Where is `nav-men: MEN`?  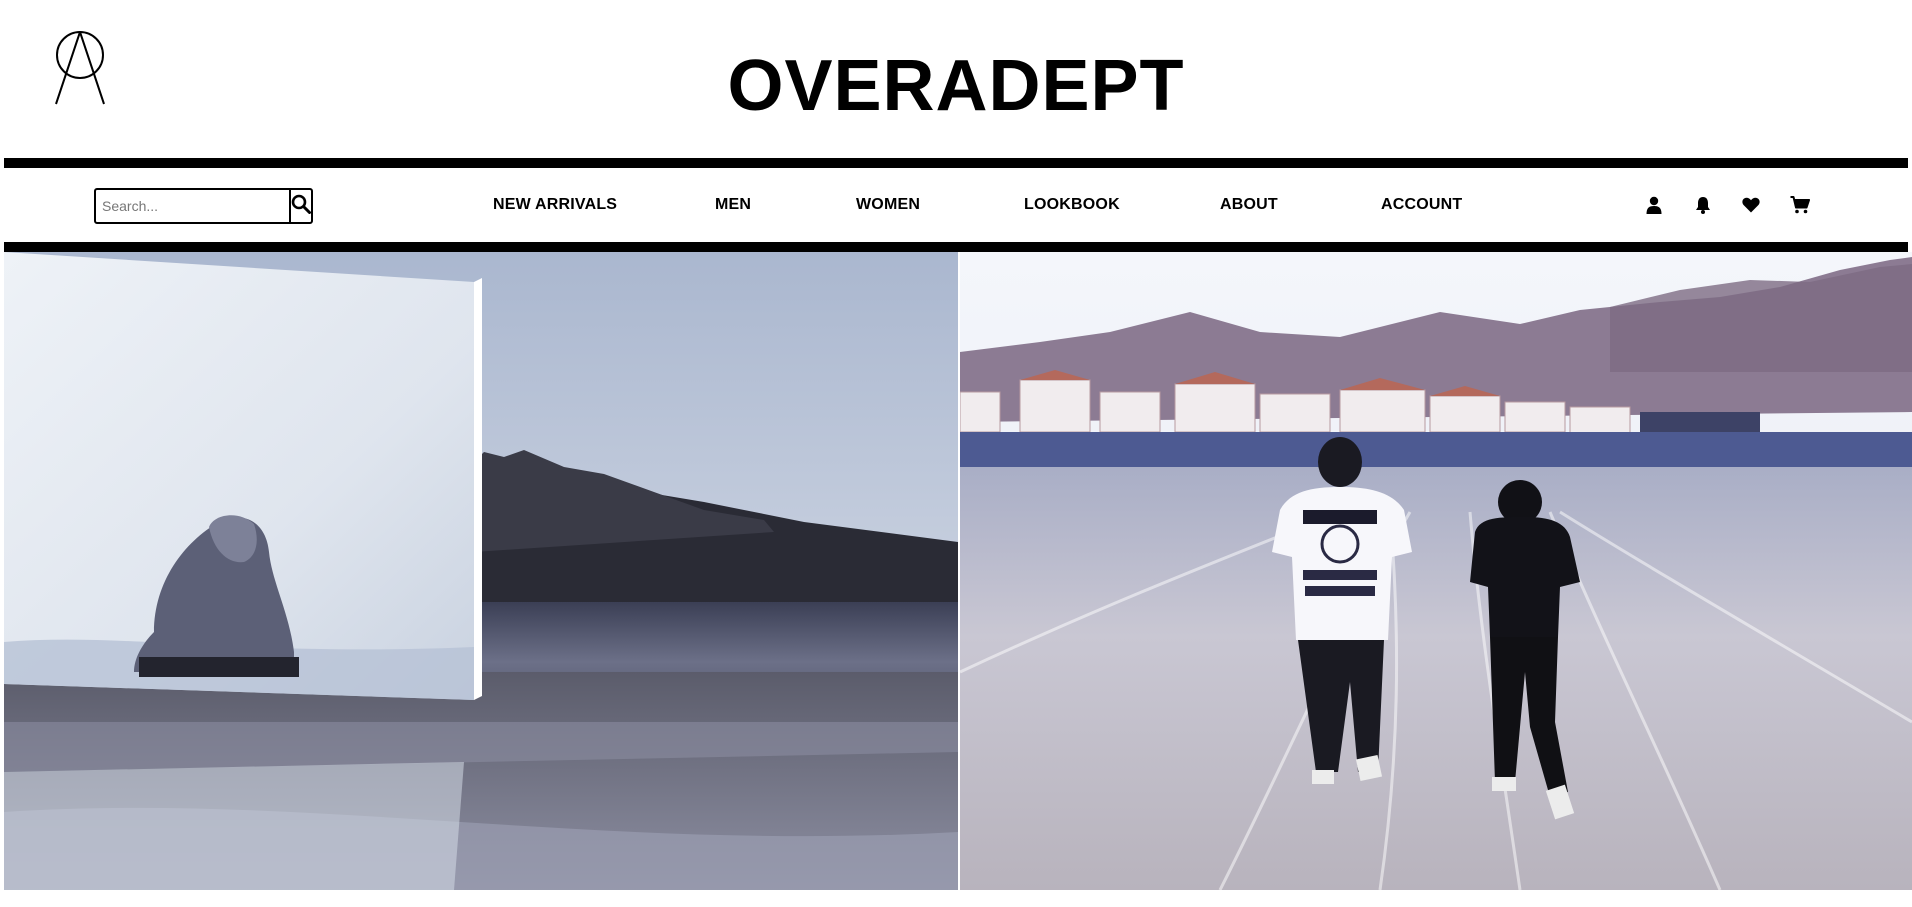 nav-men: MEN is located at coordinates (733, 205).